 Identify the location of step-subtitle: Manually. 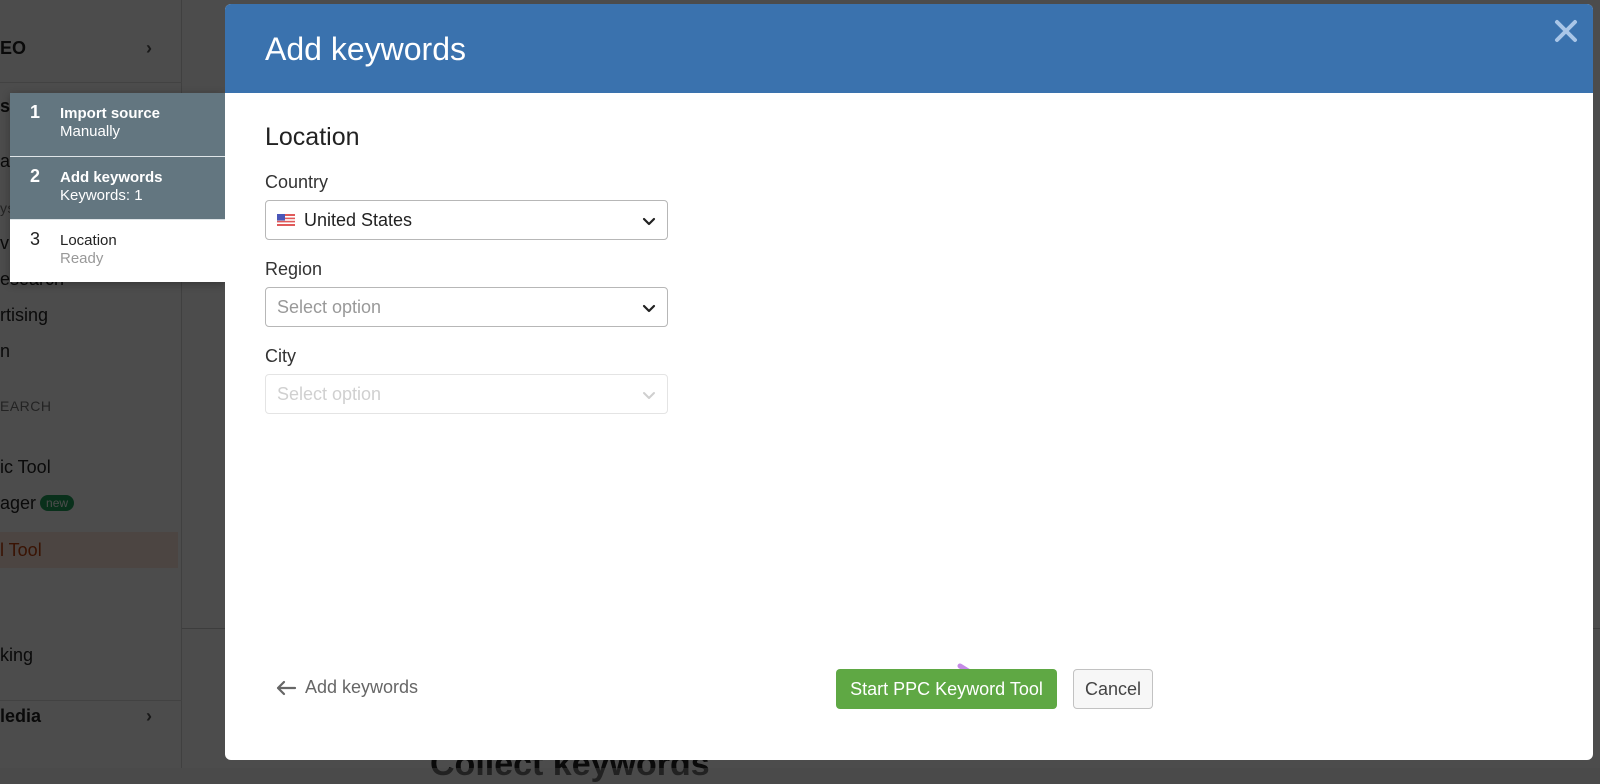
(90, 131).